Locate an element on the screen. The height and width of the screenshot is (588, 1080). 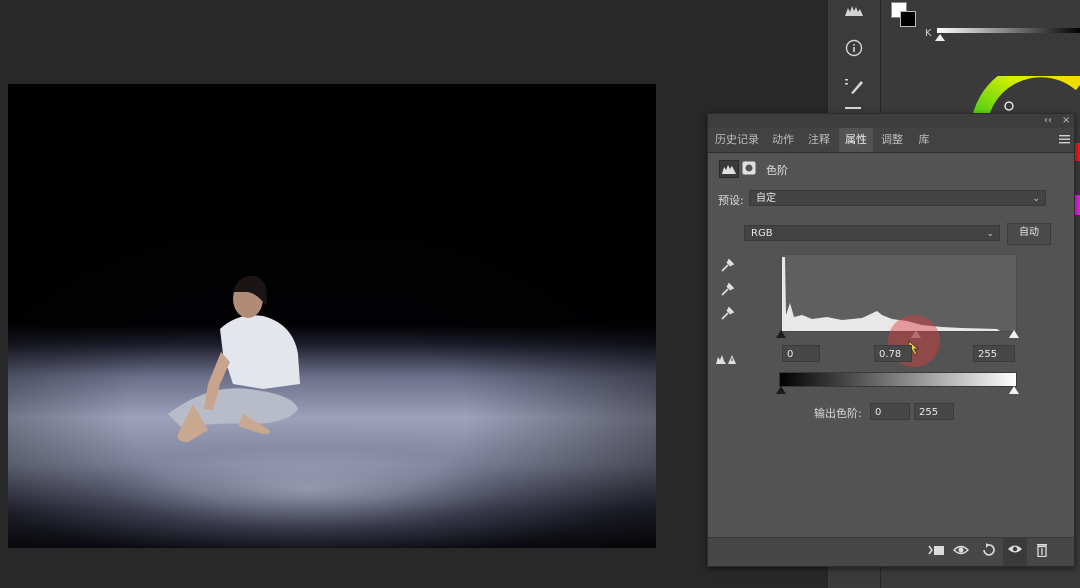
tab-adjustments: 调整 is located at coordinates (892, 140).